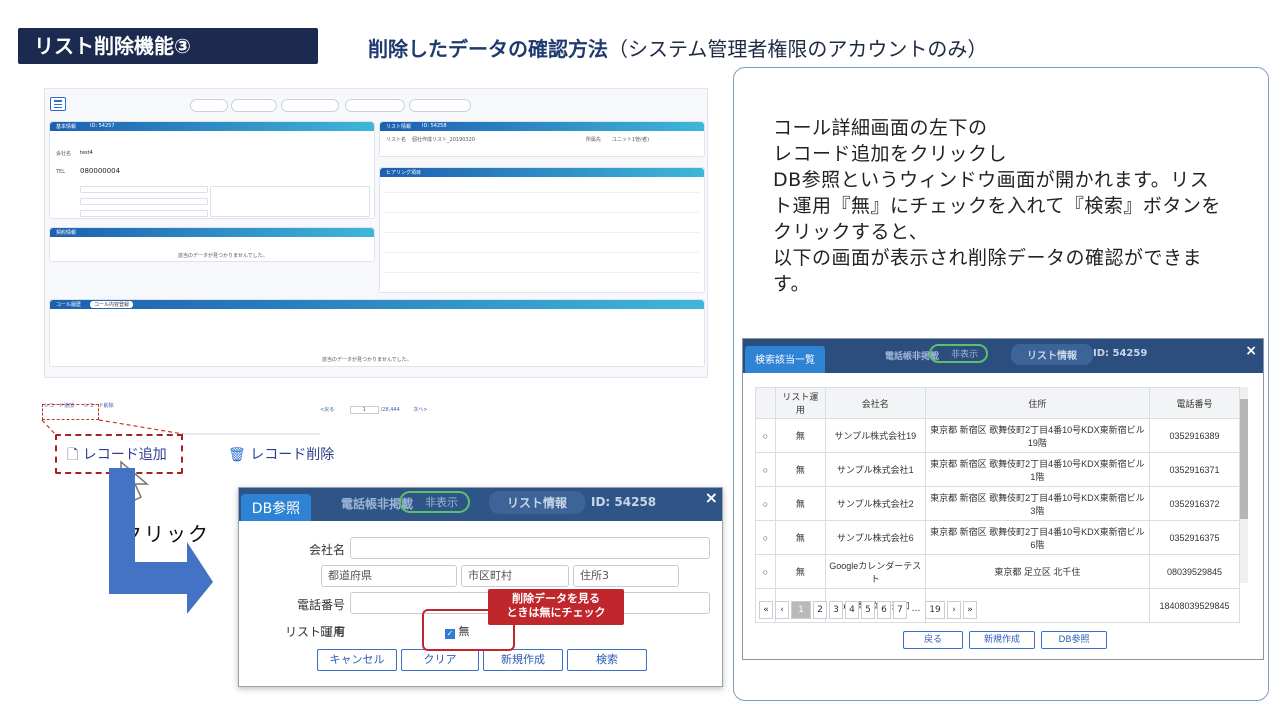 Image resolution: width=1280 pixels, height=720 pixels. I want to click on db-reference-tab: DB参照, so click(276, 507).